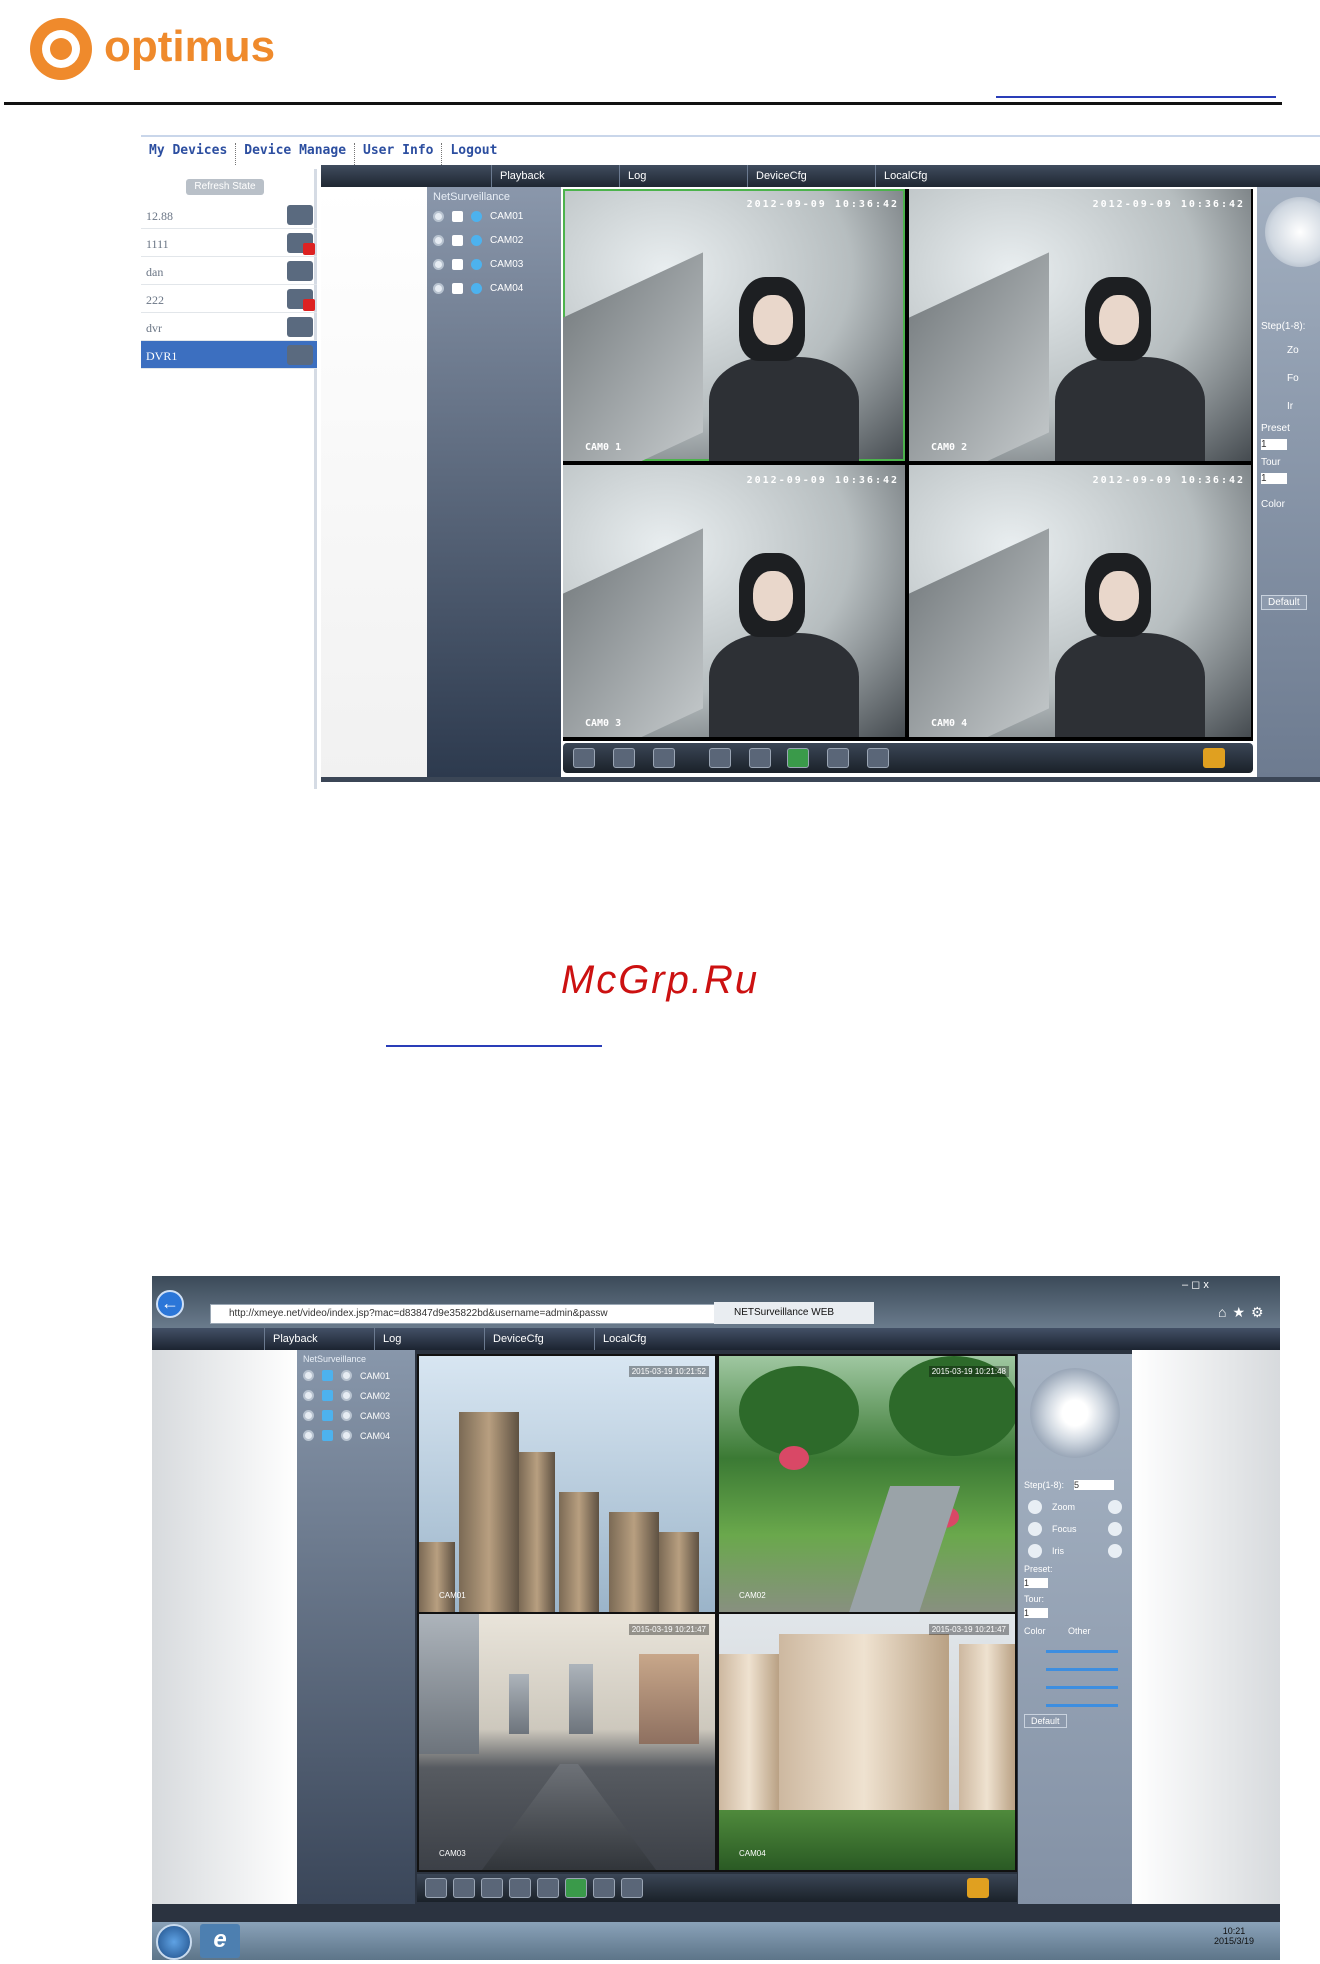 This screenshot has height=1964, width=1320. What do you see at coordinates (174, 1942) in the screenshot?
I see `windows-start-icon` at bounding box center [174, 1942].